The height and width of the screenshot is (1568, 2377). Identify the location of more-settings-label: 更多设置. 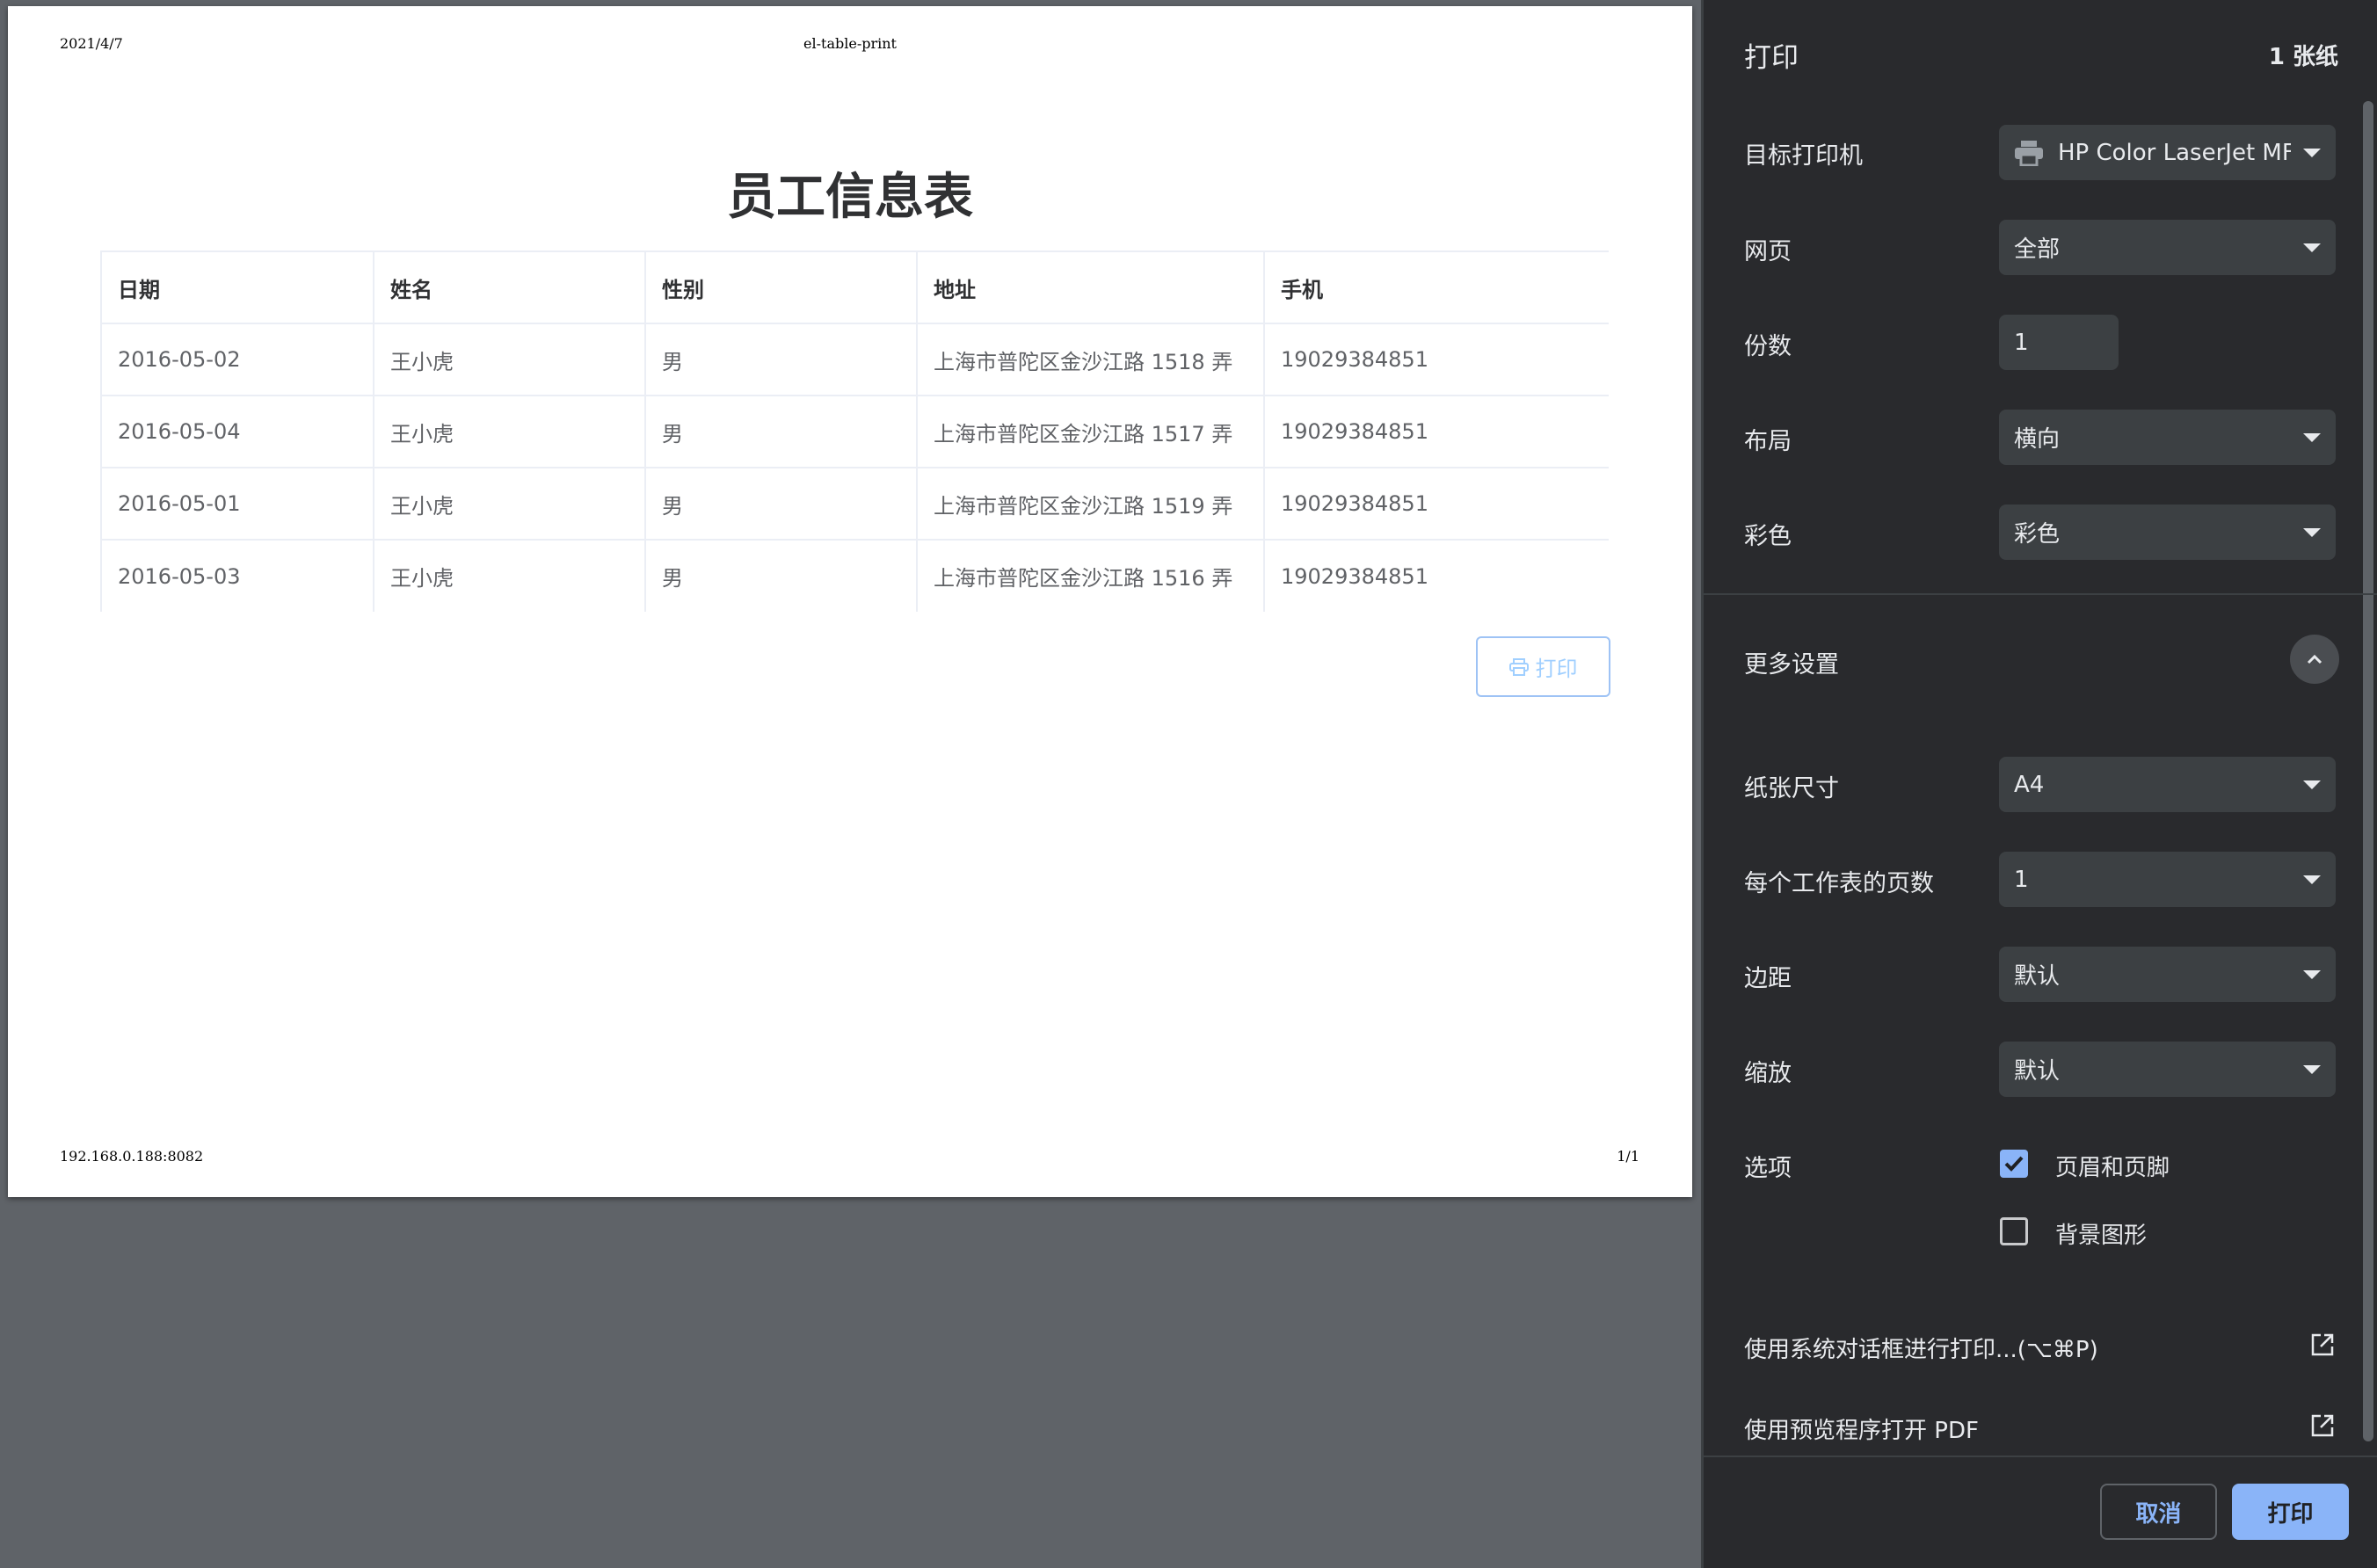
(1791, 662).